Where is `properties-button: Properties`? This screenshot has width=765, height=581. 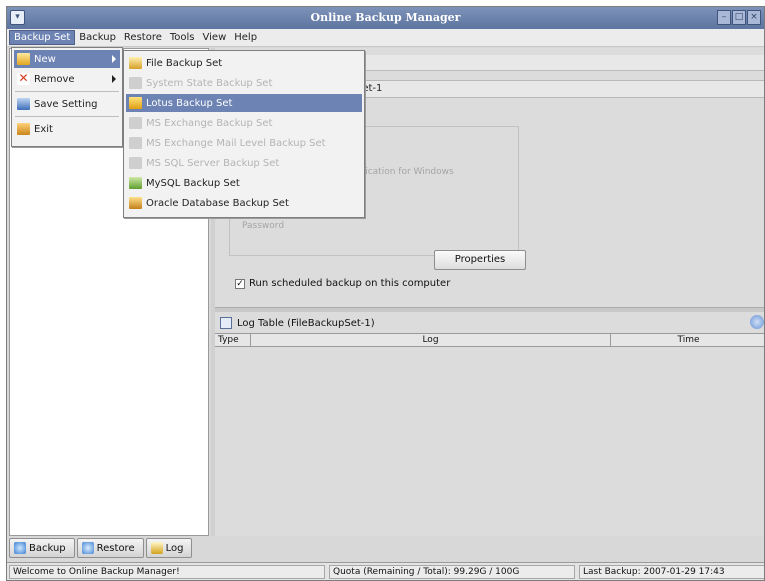
properties-button: Properties is located at coordinates (480, 260).